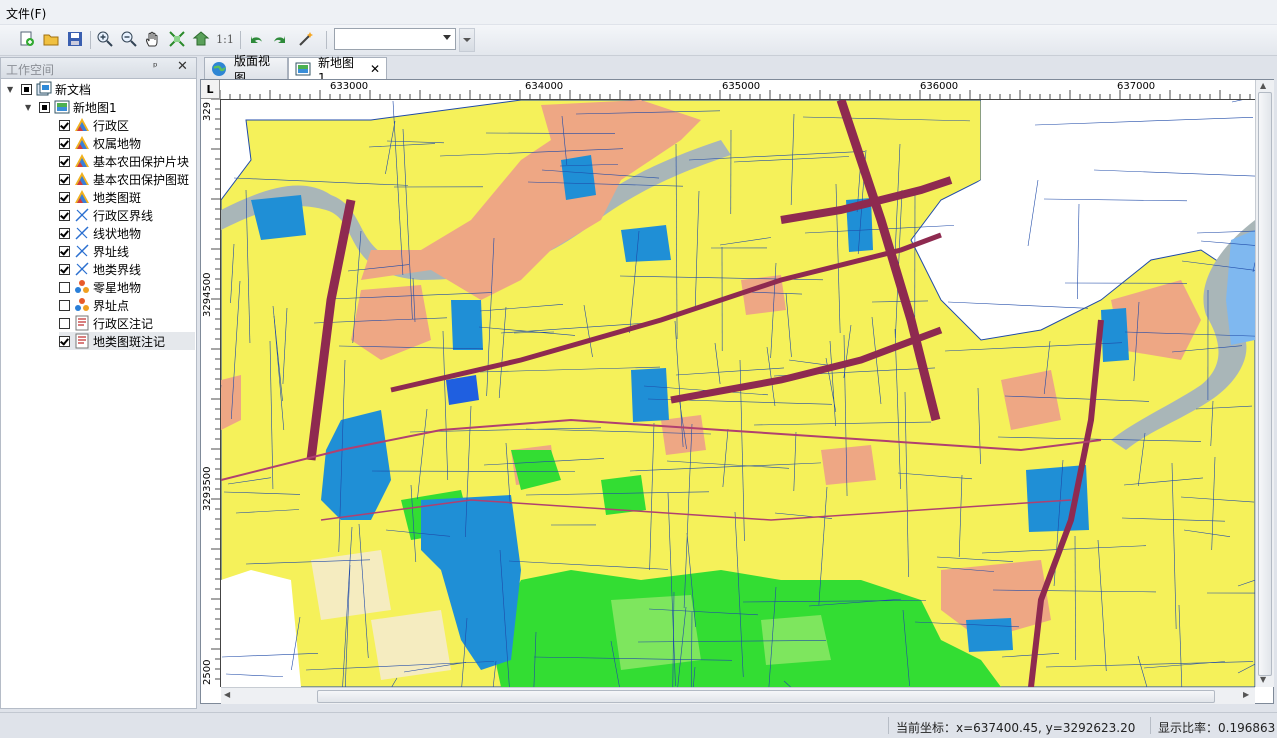 This screenshot has width=1277, height=738. What do you see at coordinates (27, 39) in the screenshot?
I see `new-layer-icon` at bounding box center [27, 39].